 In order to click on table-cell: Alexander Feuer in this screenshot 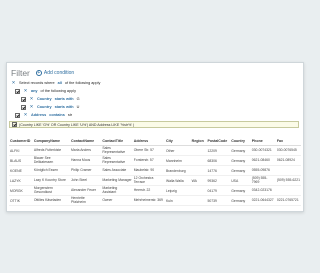, I will do `click(85, 190)`.